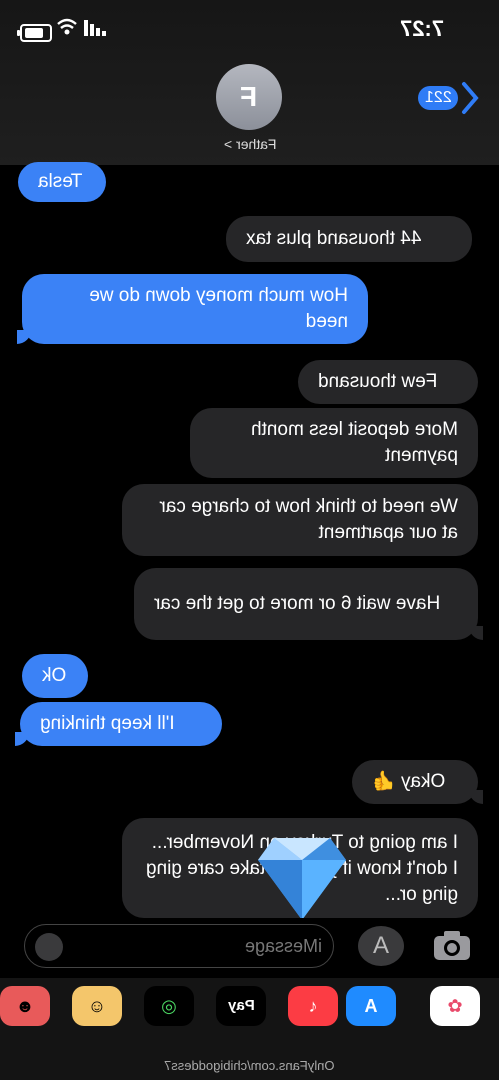 This screenshot has height=1080, width=499. Describe the element at coordinates (169, 1006) in the screenshot. I see `activity-app-icon: ◎` at that location.